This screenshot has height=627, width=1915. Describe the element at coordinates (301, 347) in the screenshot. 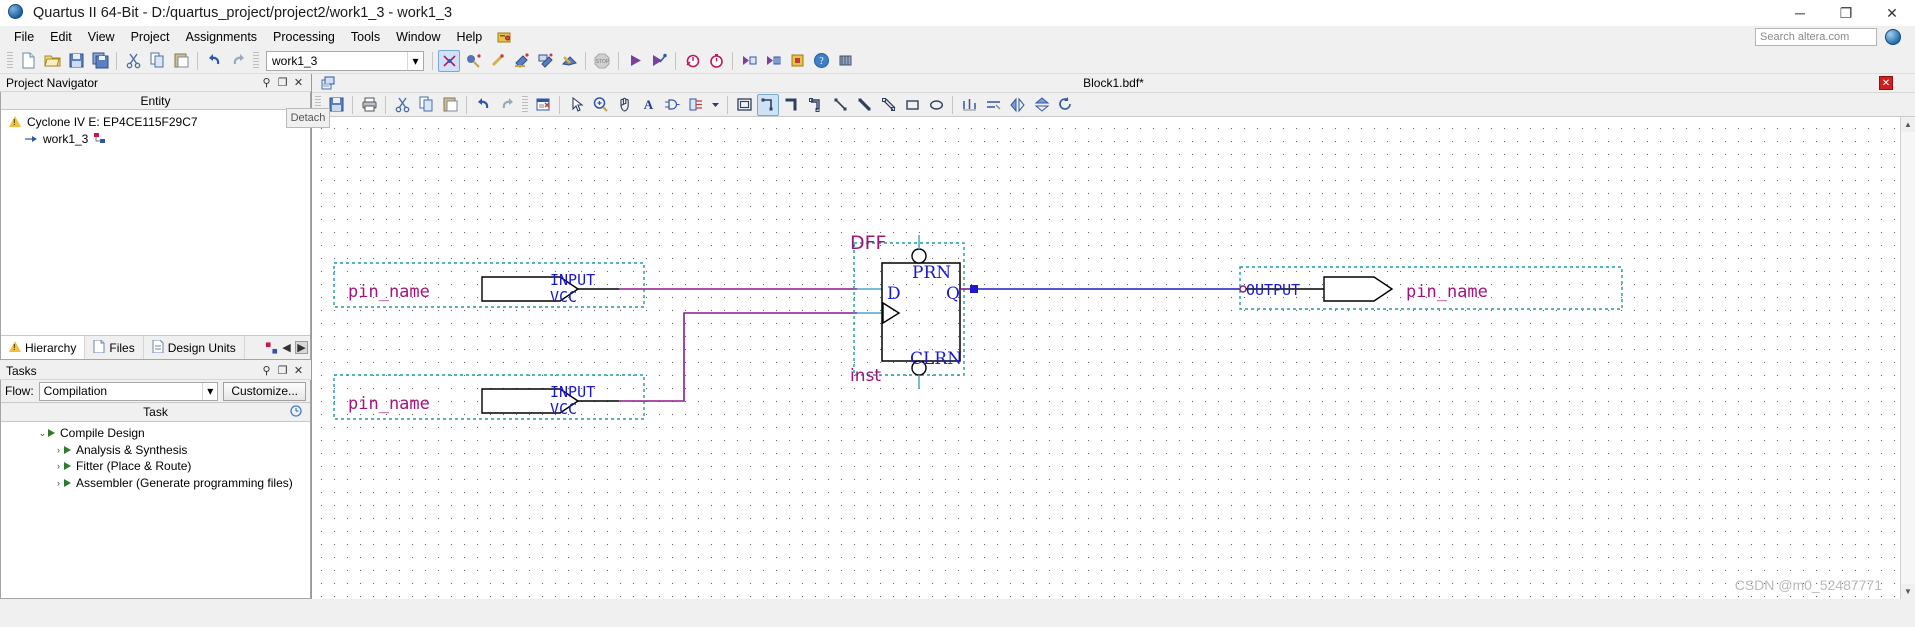

I see `scroll-right-icon: ▶` at that location.